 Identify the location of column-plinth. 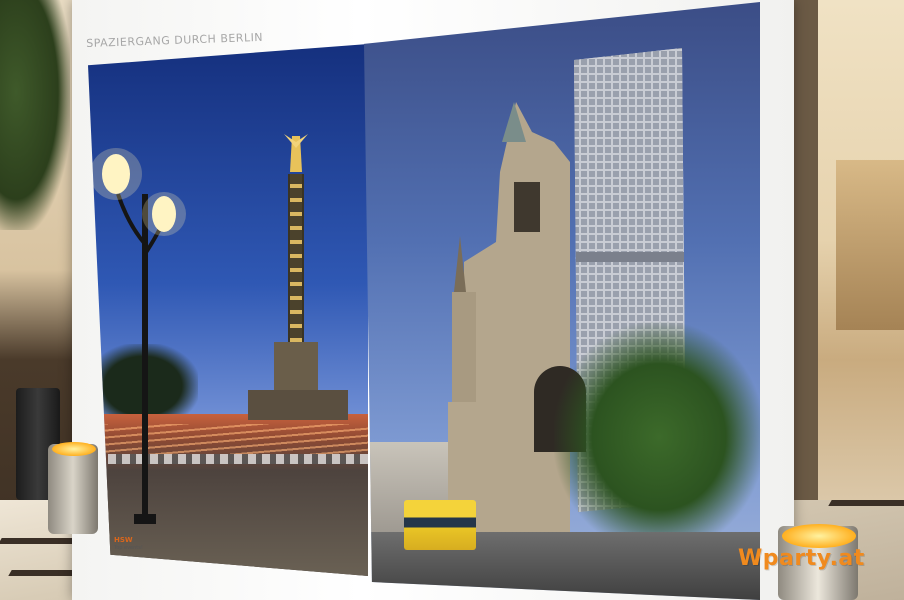
(298, 405).